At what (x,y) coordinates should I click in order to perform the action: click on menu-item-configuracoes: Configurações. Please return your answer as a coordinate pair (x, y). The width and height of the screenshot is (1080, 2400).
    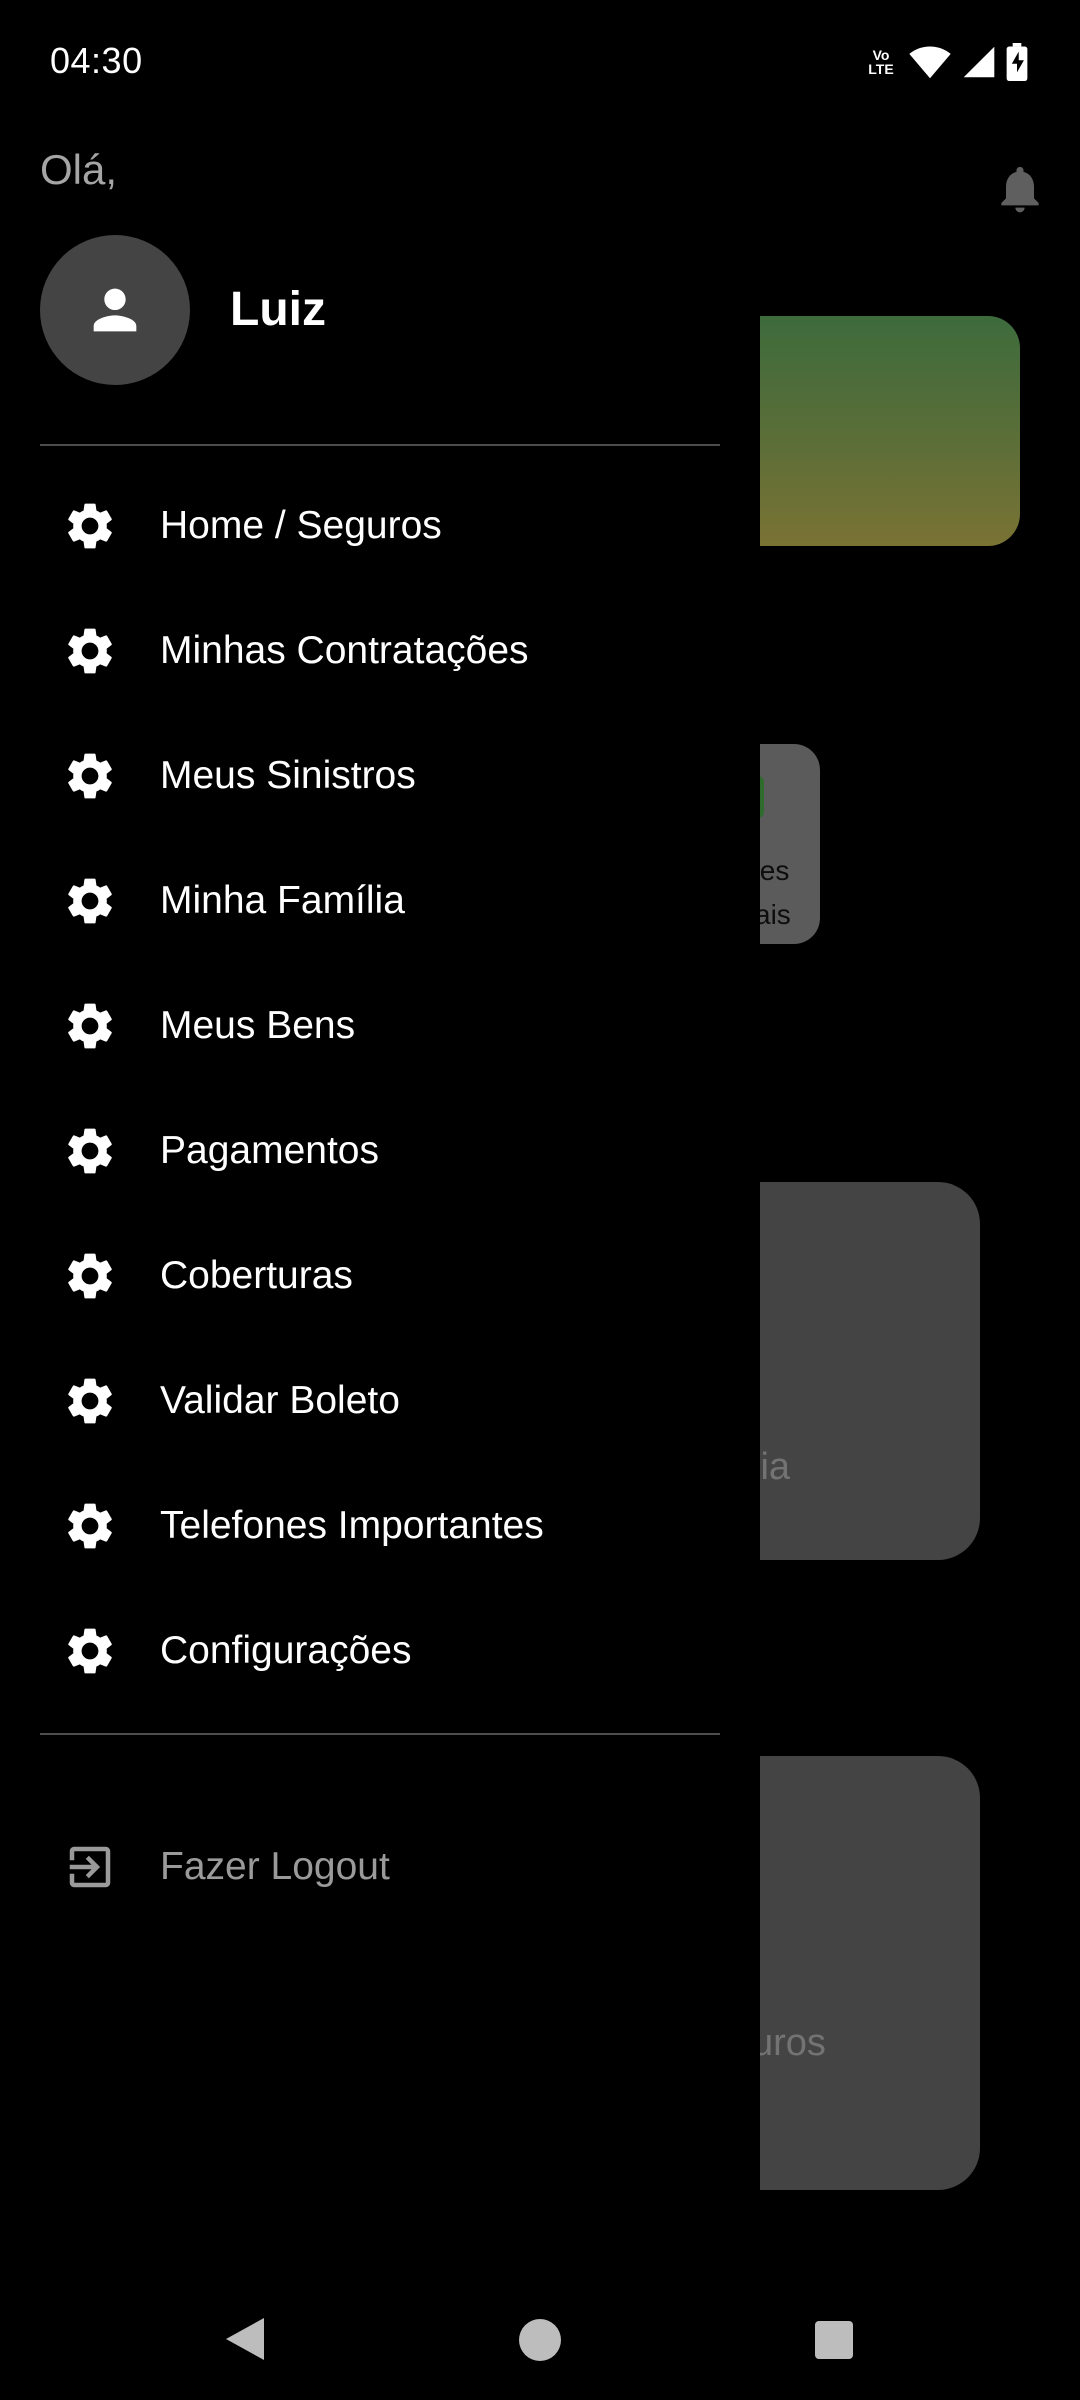
    Looking at the image, I should click on (380, 1651).